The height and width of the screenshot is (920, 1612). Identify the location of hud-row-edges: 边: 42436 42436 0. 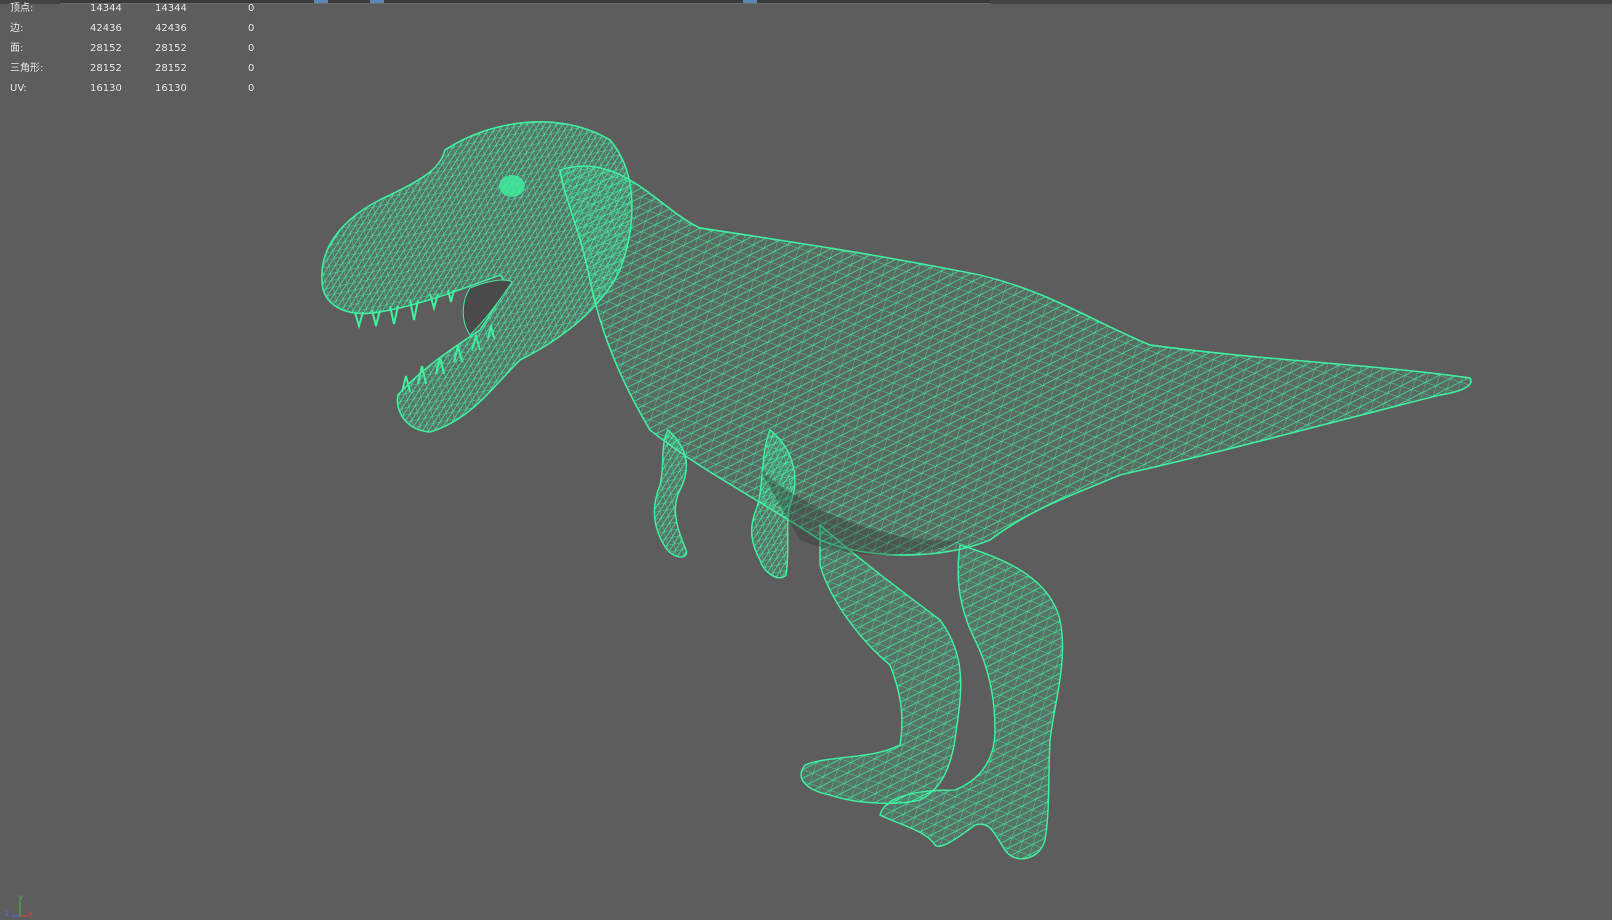
(135, 32).